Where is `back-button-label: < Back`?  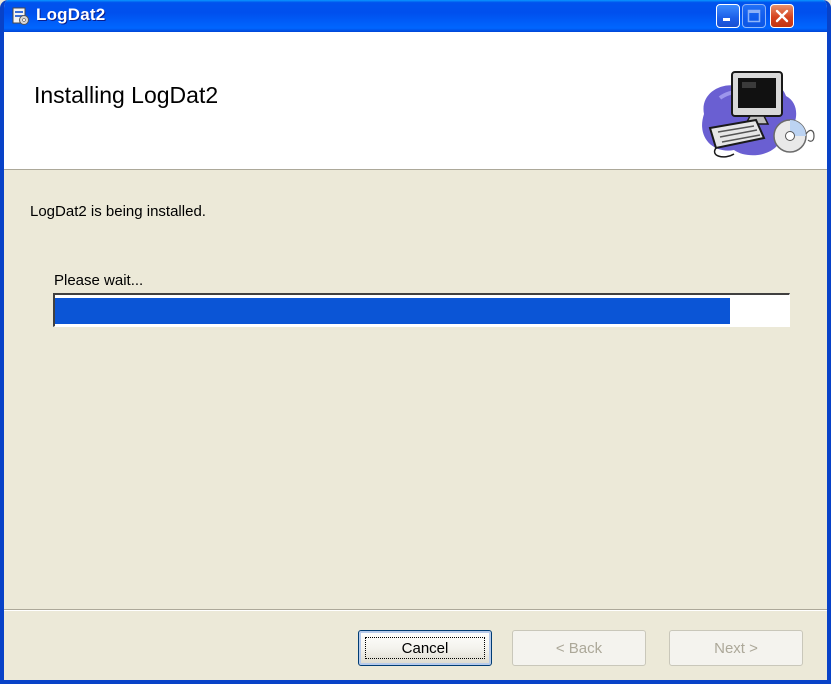 back-button-label: < Back is located at coordinates (579, 648).